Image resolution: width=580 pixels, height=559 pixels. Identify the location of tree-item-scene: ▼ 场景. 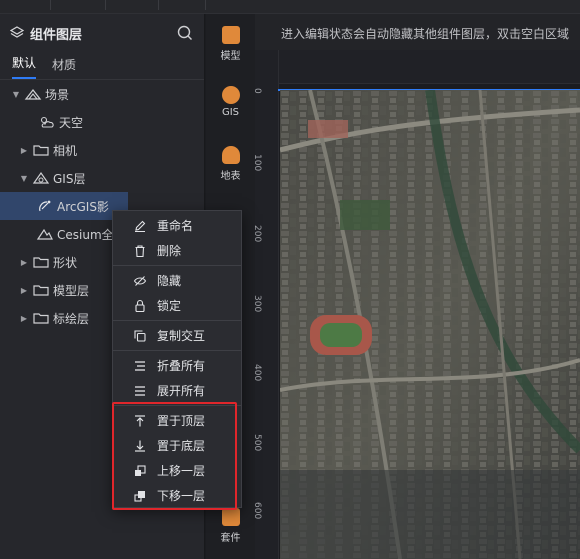
(102, 94).